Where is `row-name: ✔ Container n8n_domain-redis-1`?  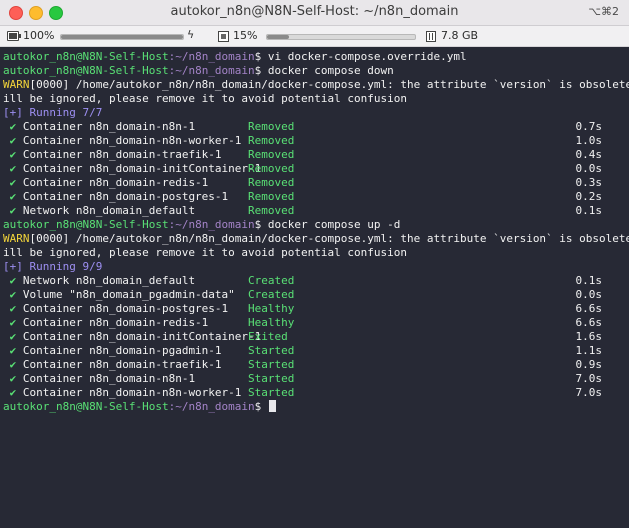 row-name: ✔ Container n8n_domain-redis-1 is located at coordinates (106, 323).